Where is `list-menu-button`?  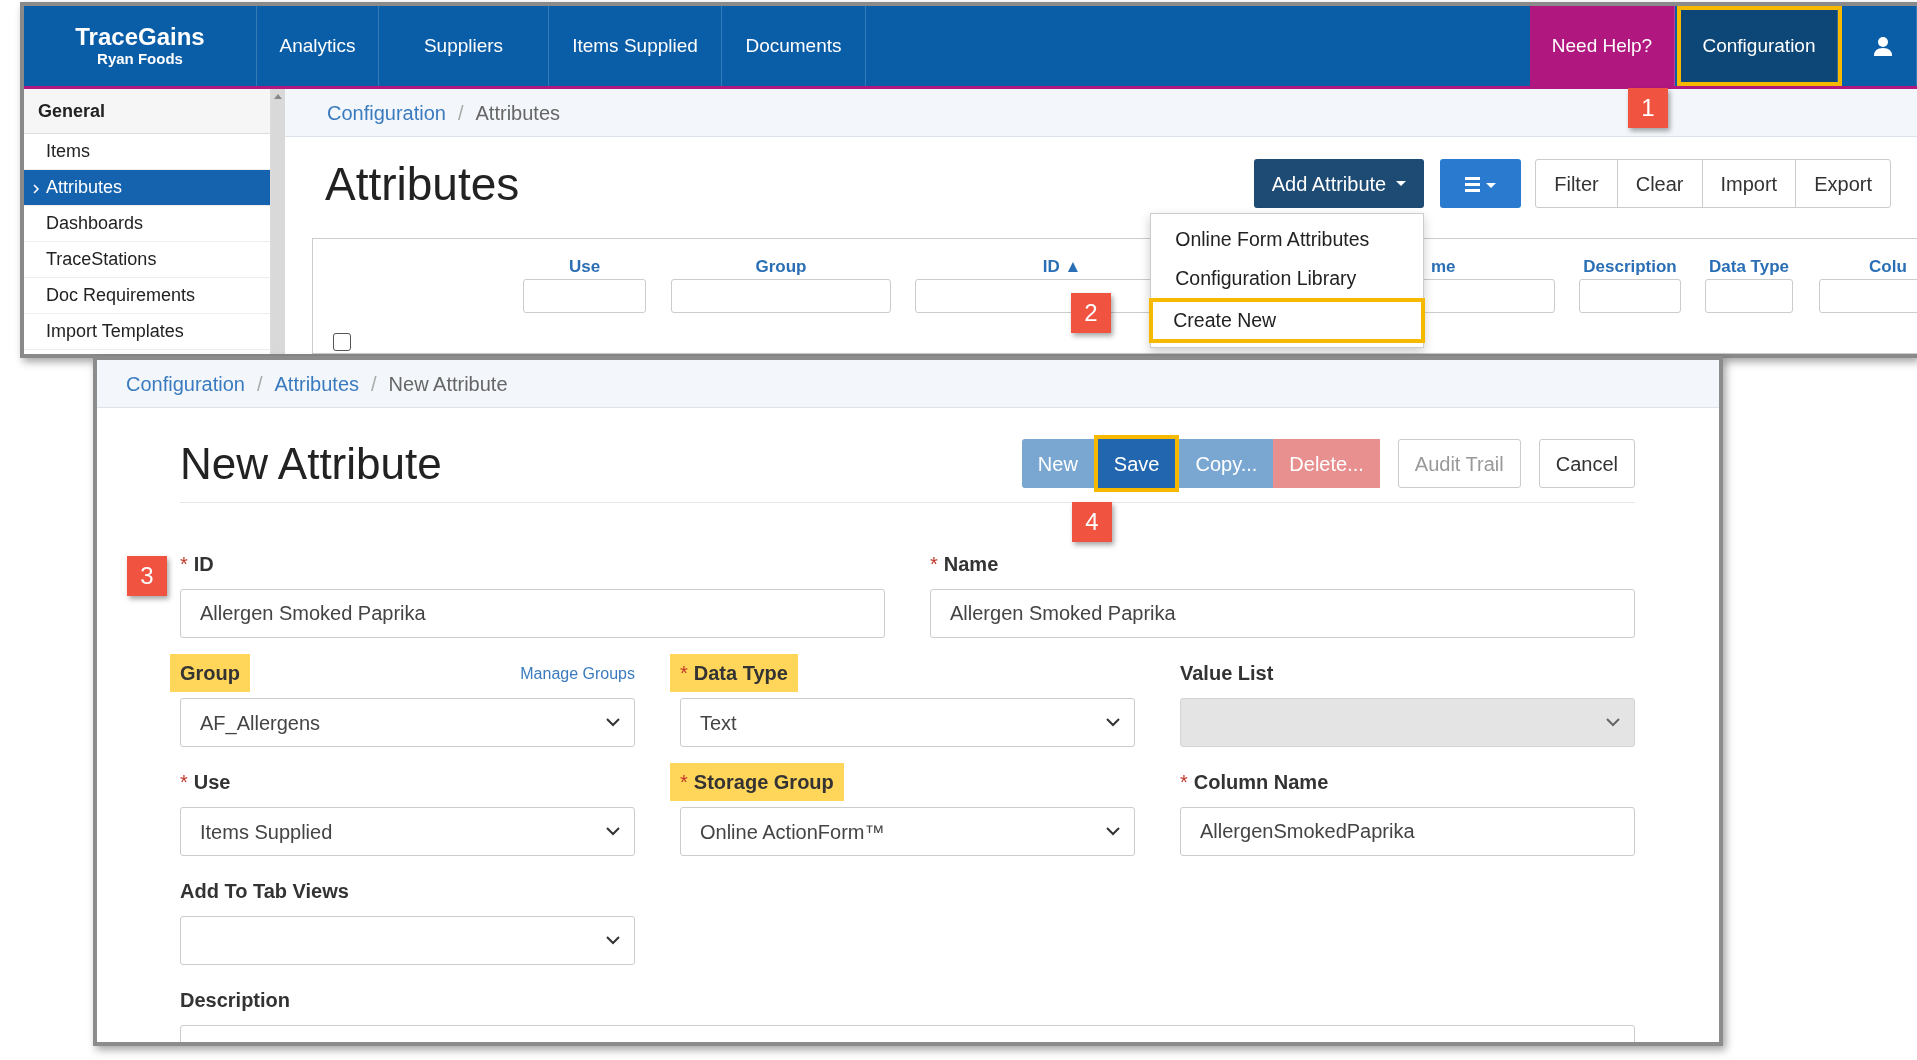
list-menu-button is located at coordinates (1481, 183).